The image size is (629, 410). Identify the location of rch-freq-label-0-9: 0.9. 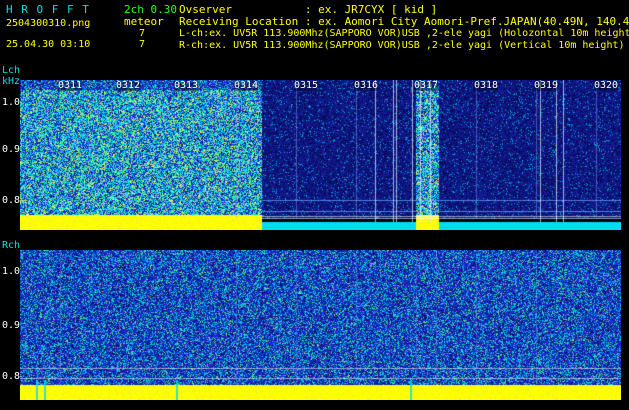
(11, 325).